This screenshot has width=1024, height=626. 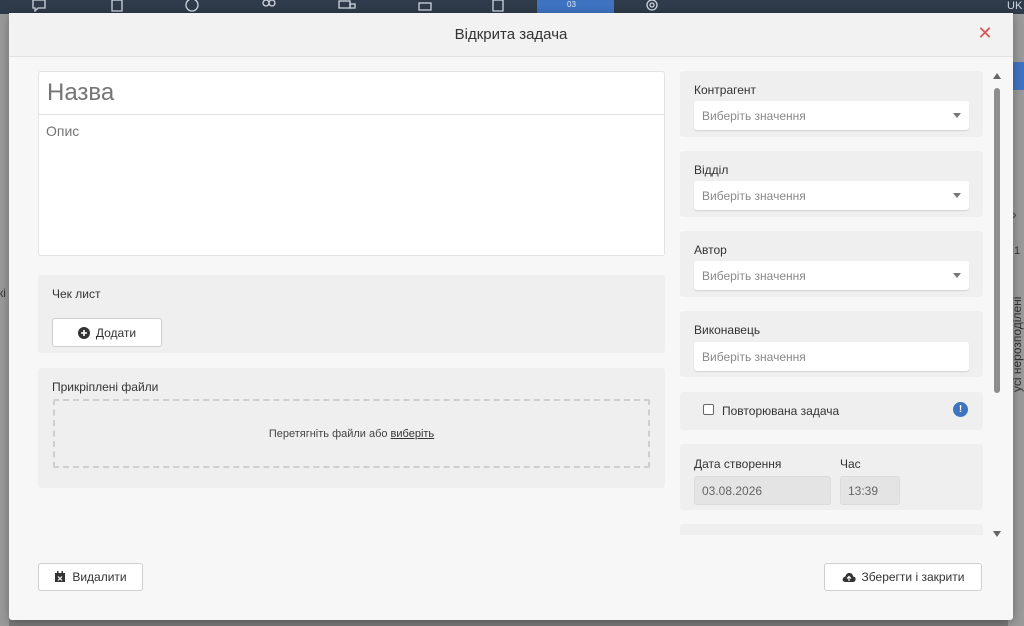 What do you see at coordinates (1018, 76) in the screenshot?
I see `background-blue-button` at bounding box center [1018, 76].